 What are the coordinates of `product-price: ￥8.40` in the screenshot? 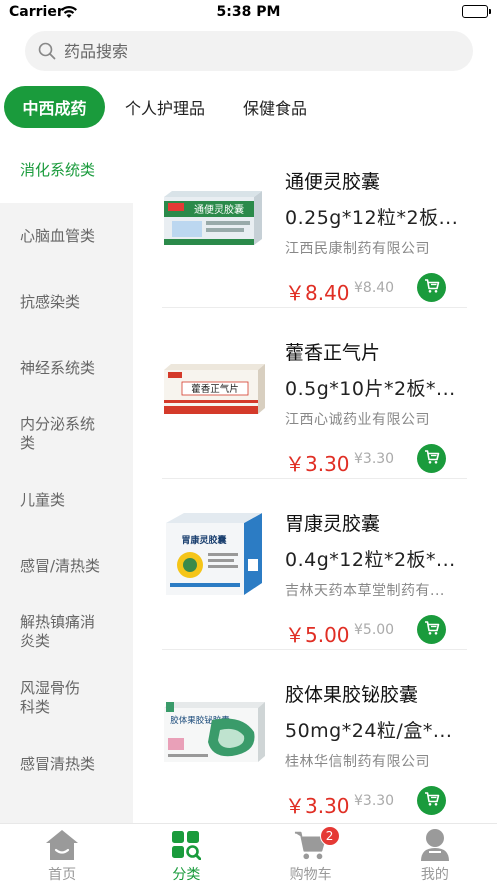 It's located at (317, 293).